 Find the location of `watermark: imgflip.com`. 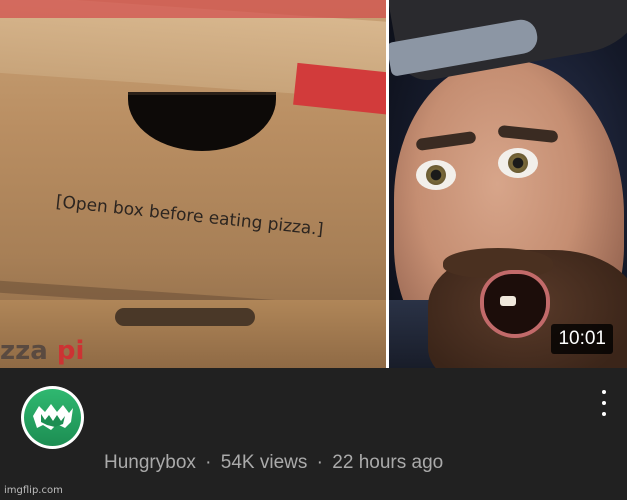

watermark: imgflip.com is located at coordinates (33, 490).